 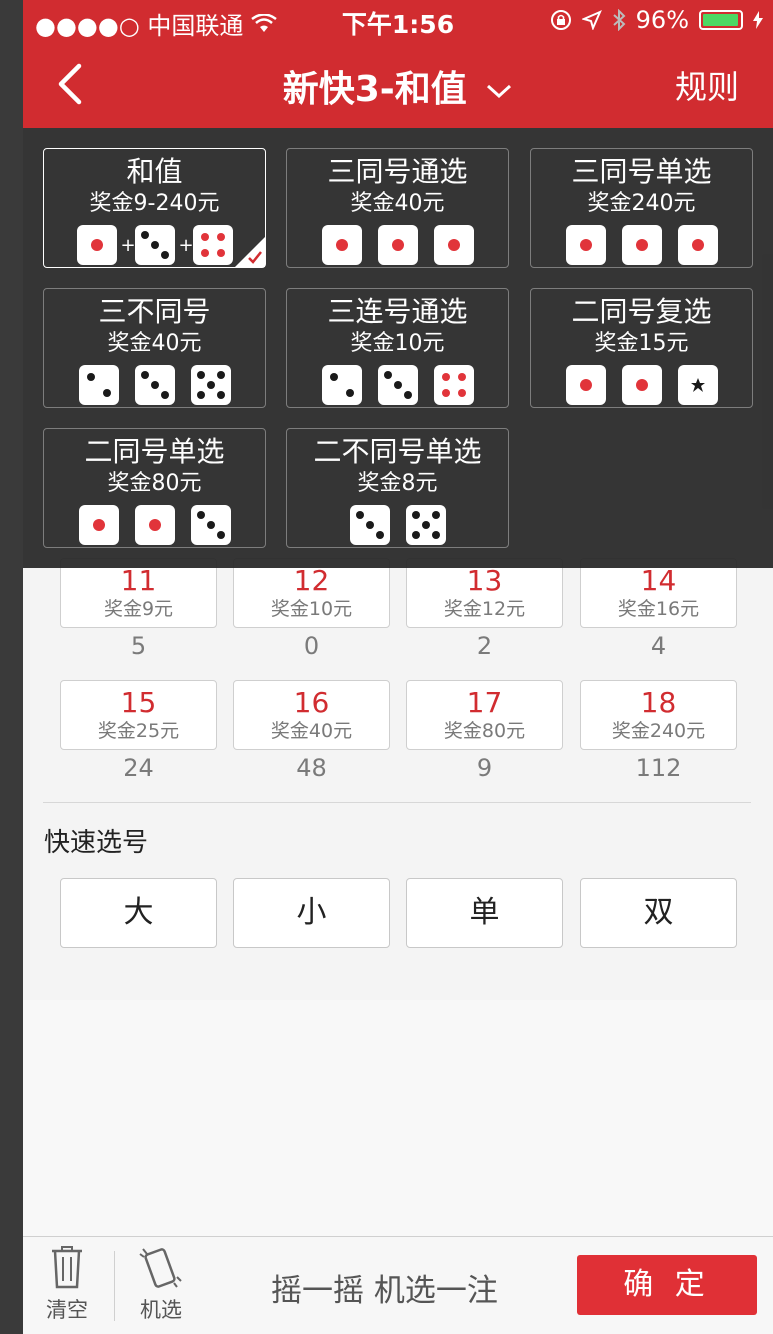 I want to click on play-type-triple-single: 三同号单选 奖金240元, so click(x=641, y=208).